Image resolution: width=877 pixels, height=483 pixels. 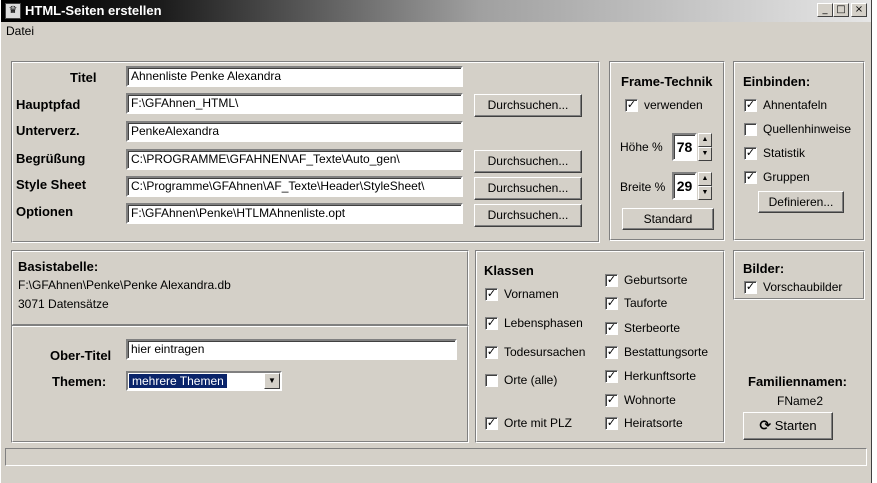 I want to click on klassen-wohnorte-label: Wohnorte, so click(x=650, y=400).